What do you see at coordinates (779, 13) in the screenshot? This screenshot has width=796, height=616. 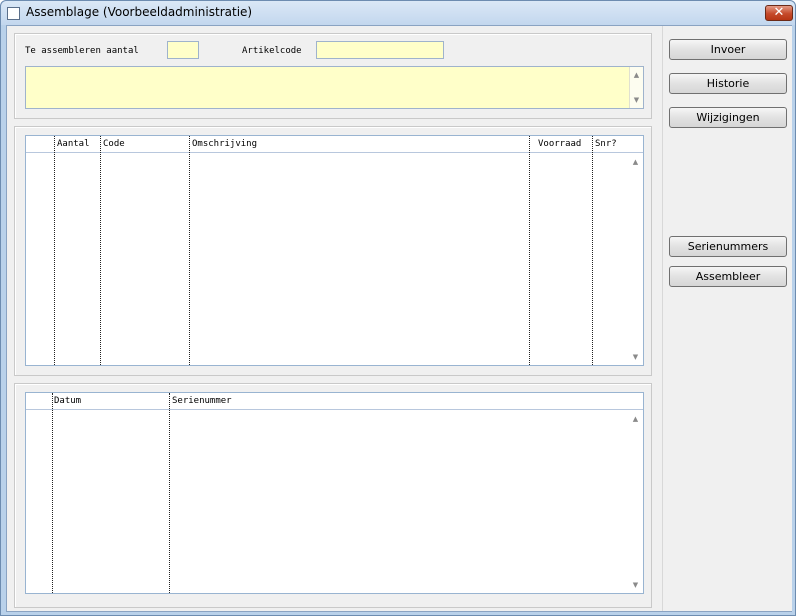 I see `close-button: ✕` at bounding box center [779, 13].